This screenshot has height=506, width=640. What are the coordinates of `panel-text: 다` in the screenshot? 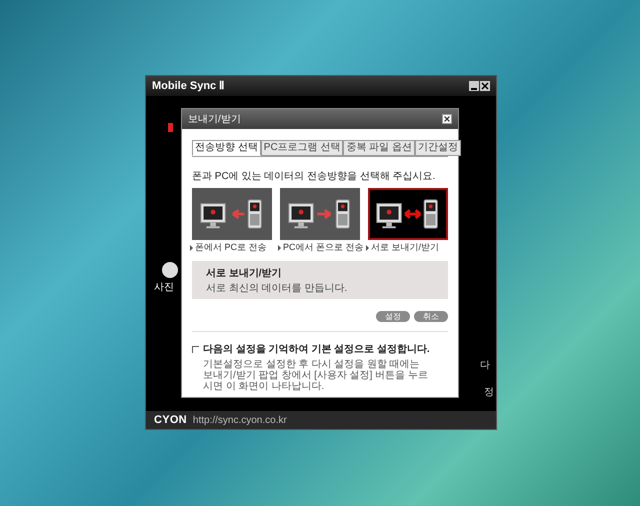 It's located at (485, 366).